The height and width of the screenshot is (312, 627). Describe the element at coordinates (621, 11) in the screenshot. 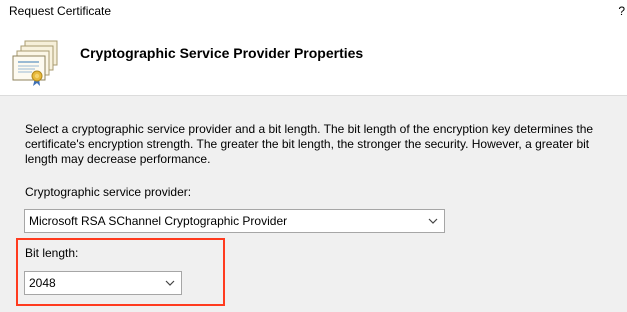

I see `help-icon: ?` at that location.